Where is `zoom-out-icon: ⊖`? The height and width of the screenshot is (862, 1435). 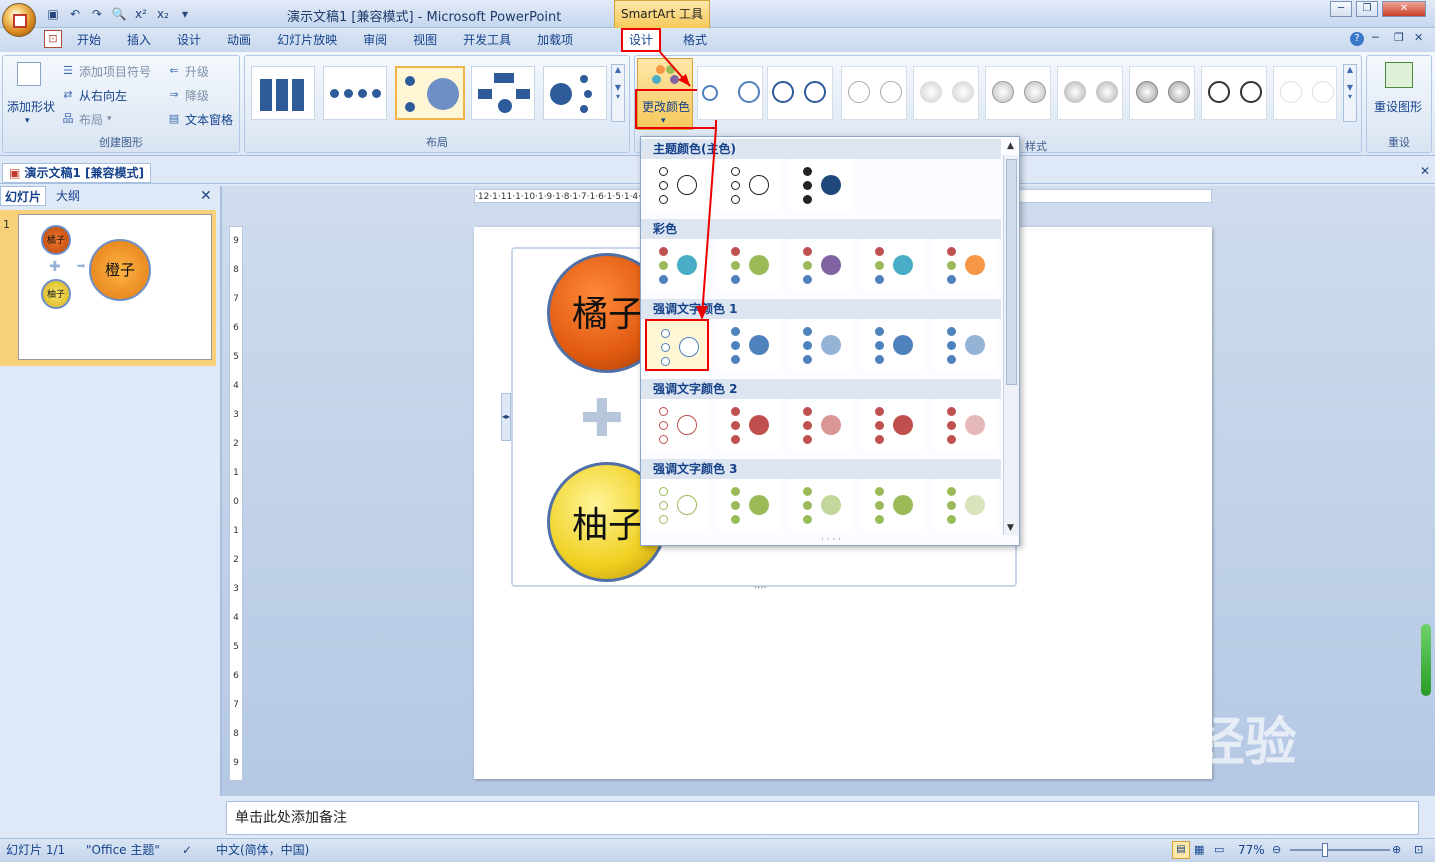
zoom-out-icon: ⊖ is located at coordinates (1276, 850).